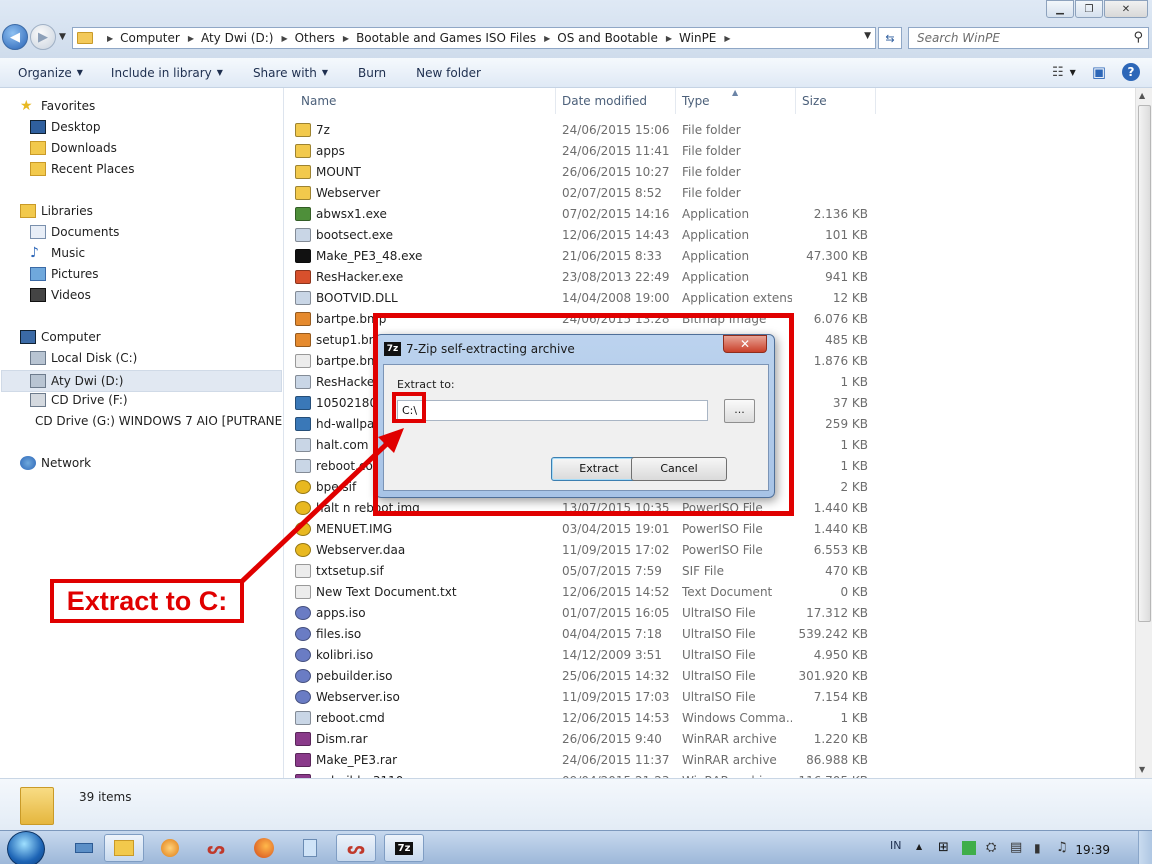  Describe the element at coordinates (404, 848) in the screenshot. I see `taskbar-7zip: 7z` at that location.